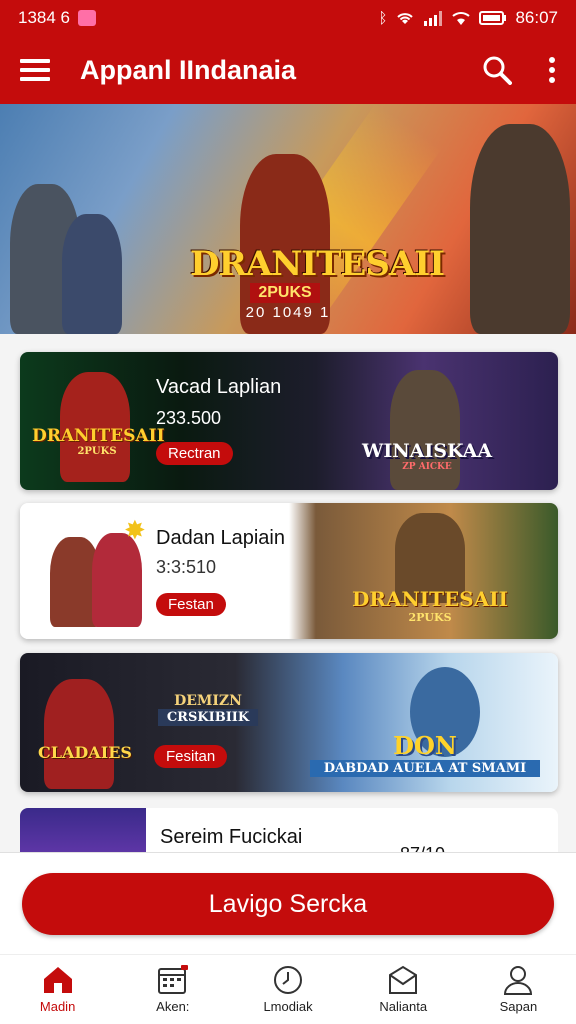  I want to click on nav-item-messages: Nalianta, so click(403, 989).